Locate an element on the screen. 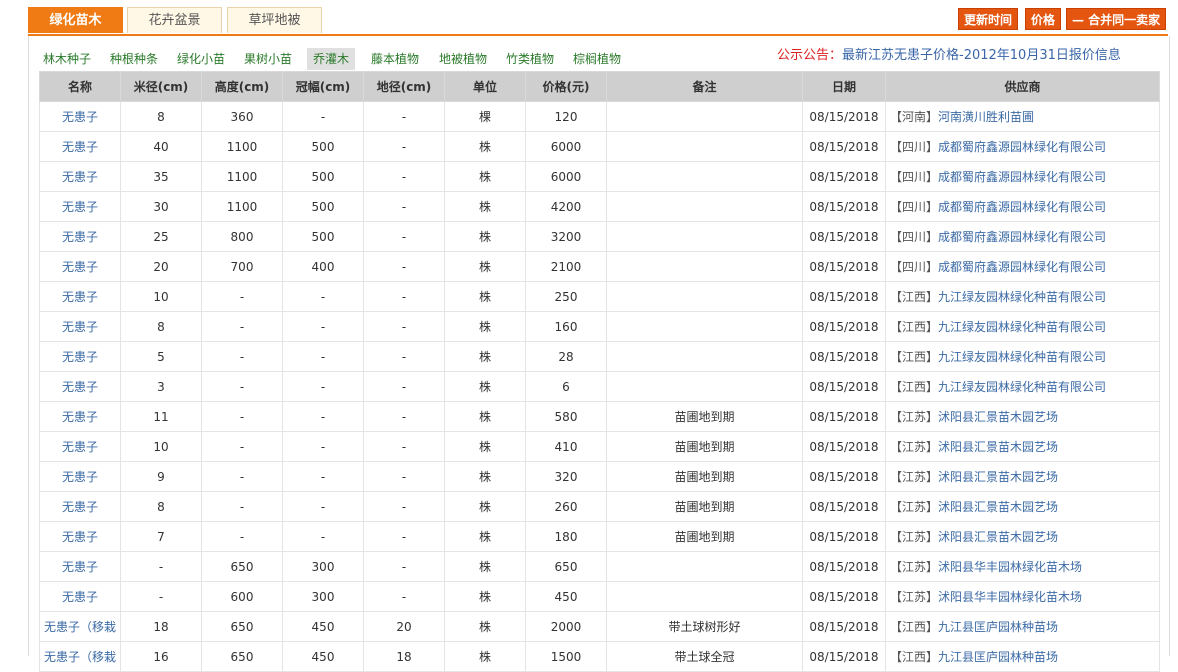  height-cell: 1100 is located at coordinates (242, 206).